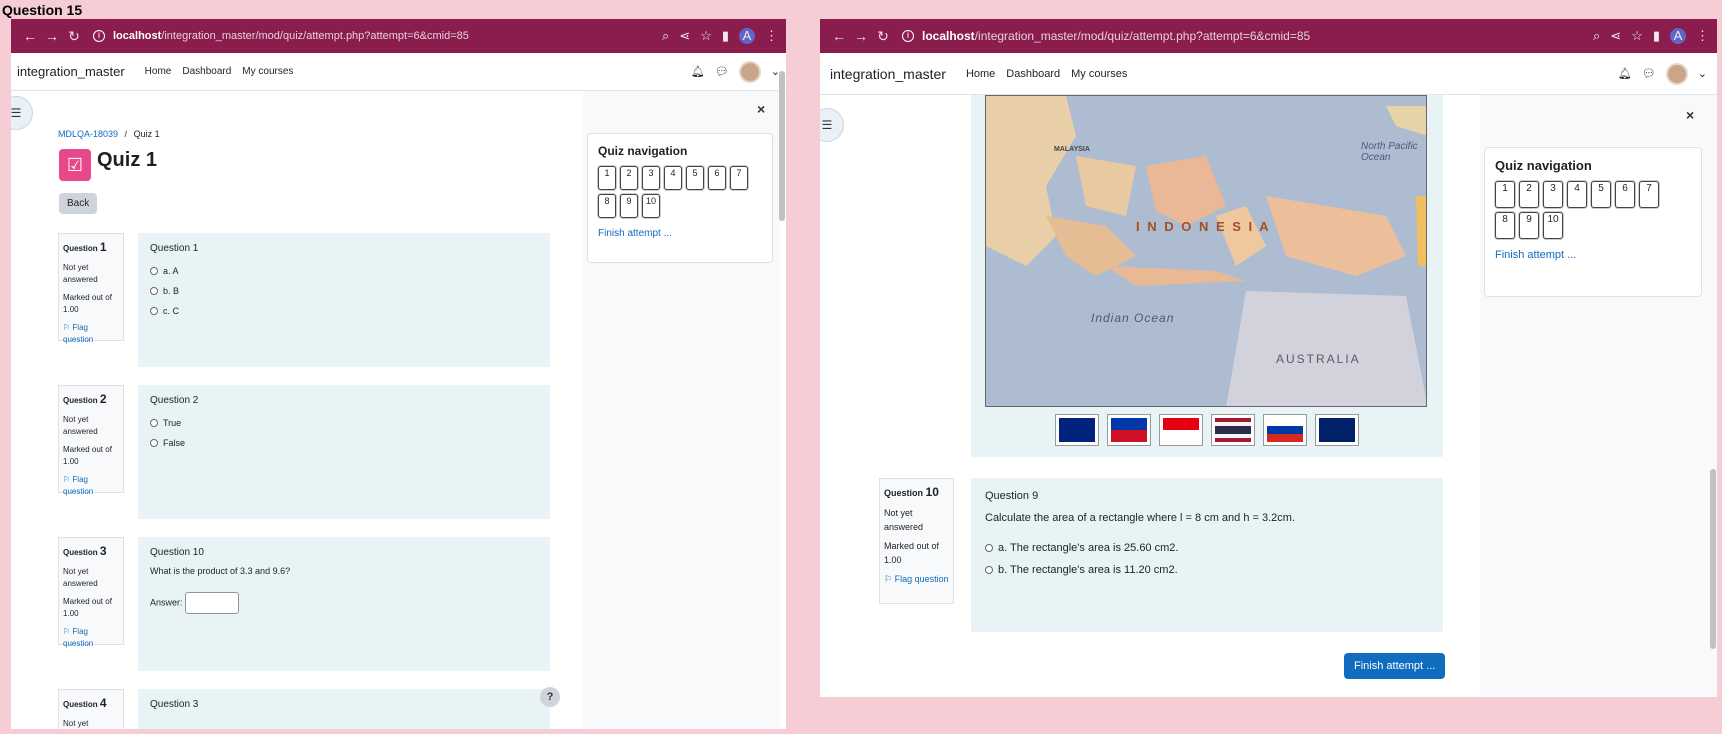  I want to click on answer-input, so click(211, 603).